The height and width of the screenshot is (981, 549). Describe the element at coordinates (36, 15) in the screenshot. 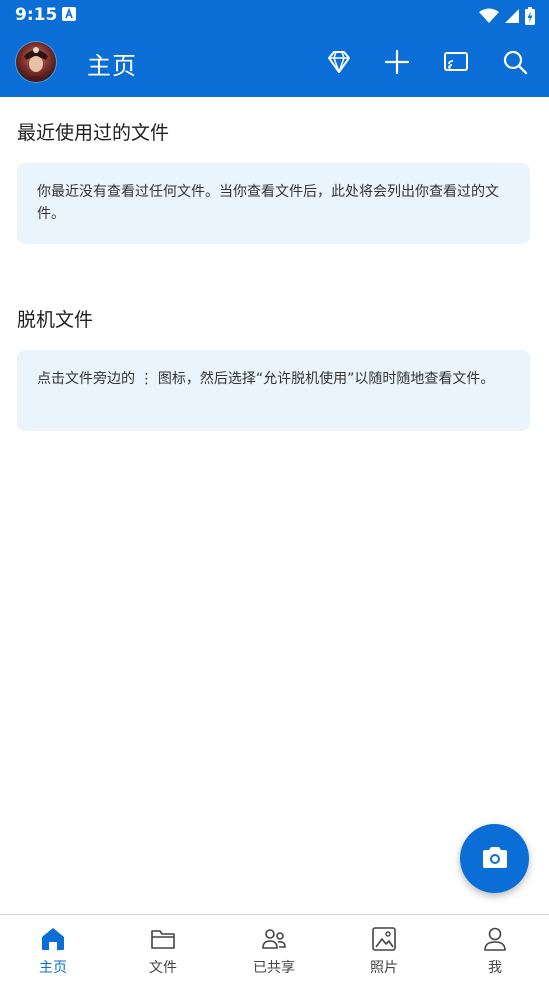

I see `status-time: 9:15` at that location.